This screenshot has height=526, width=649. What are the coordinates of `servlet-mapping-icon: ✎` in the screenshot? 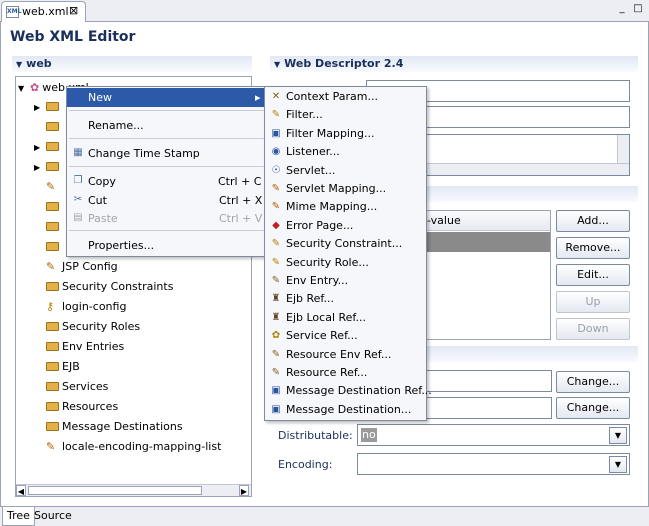 It's located at (276, 188).